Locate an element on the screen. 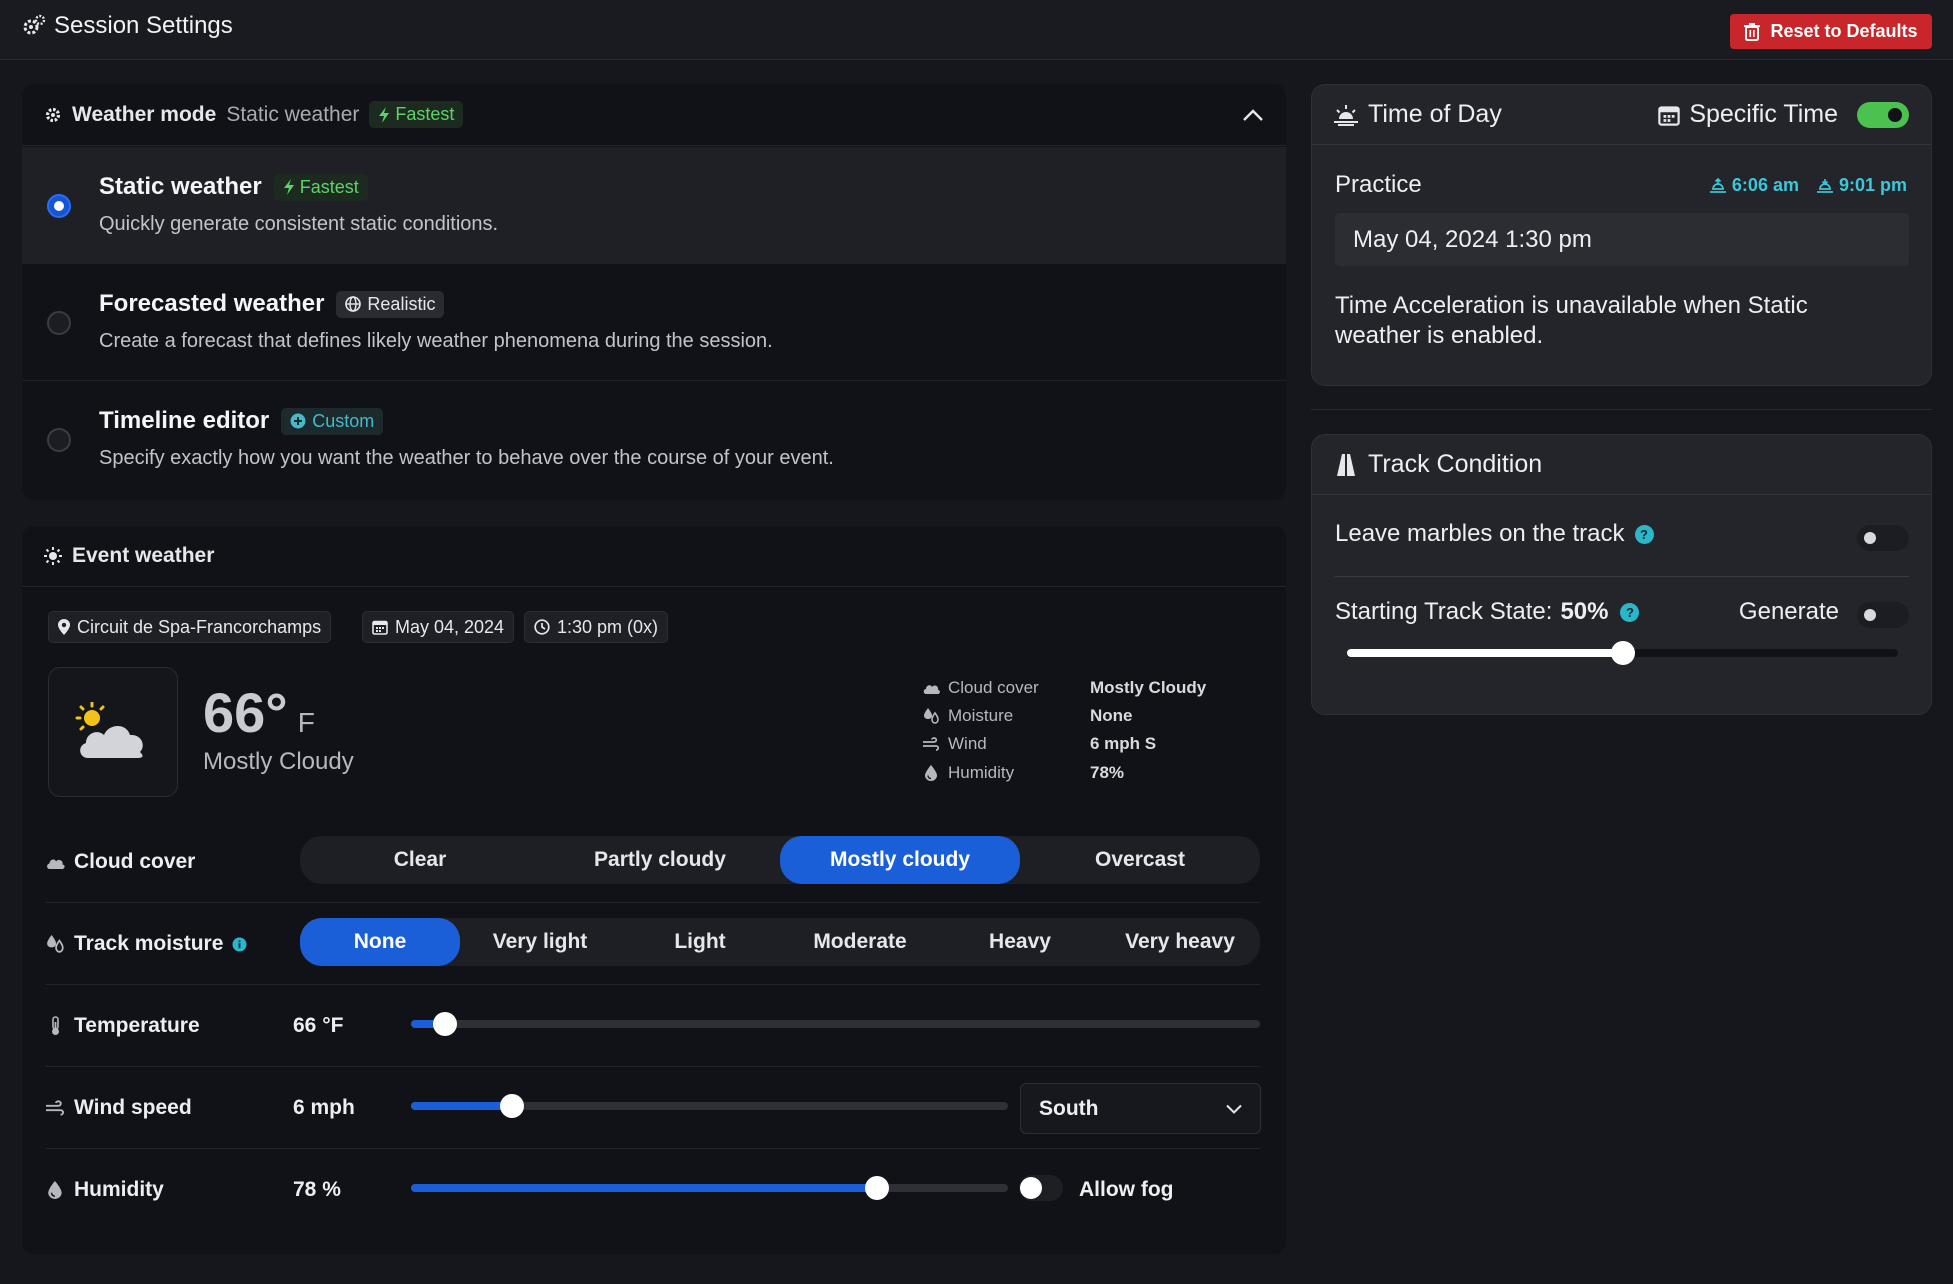 Image resolution: width=1953 pixels, height=1284 pixels. wind-speed-value-text: 6 mph is located at coordinates (324, 1107).